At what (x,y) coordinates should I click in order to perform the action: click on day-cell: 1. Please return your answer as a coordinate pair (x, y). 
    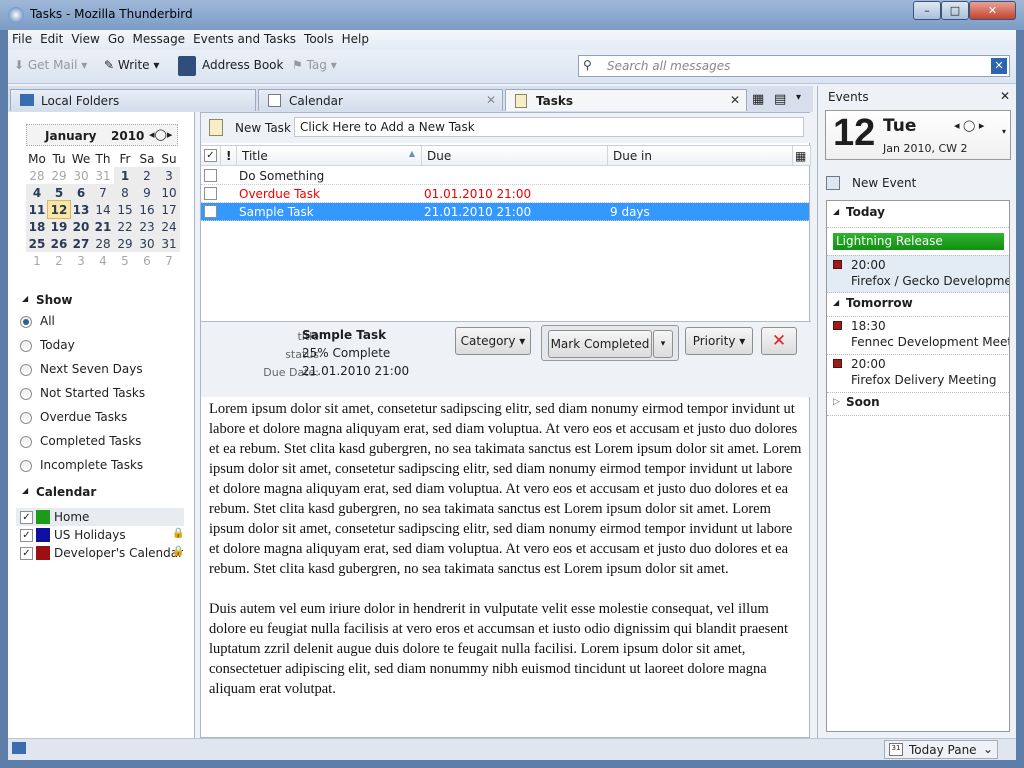
    Looking at the image, I should click on (37, 260).